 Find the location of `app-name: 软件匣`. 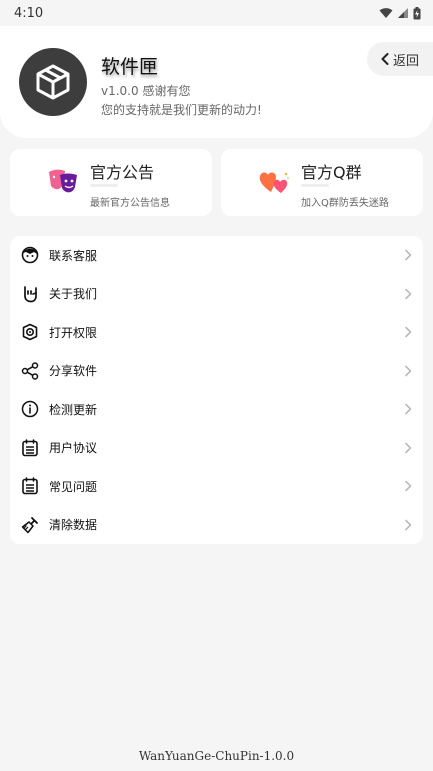

app-name: 软件匣 is located at coordinates (130, 67).